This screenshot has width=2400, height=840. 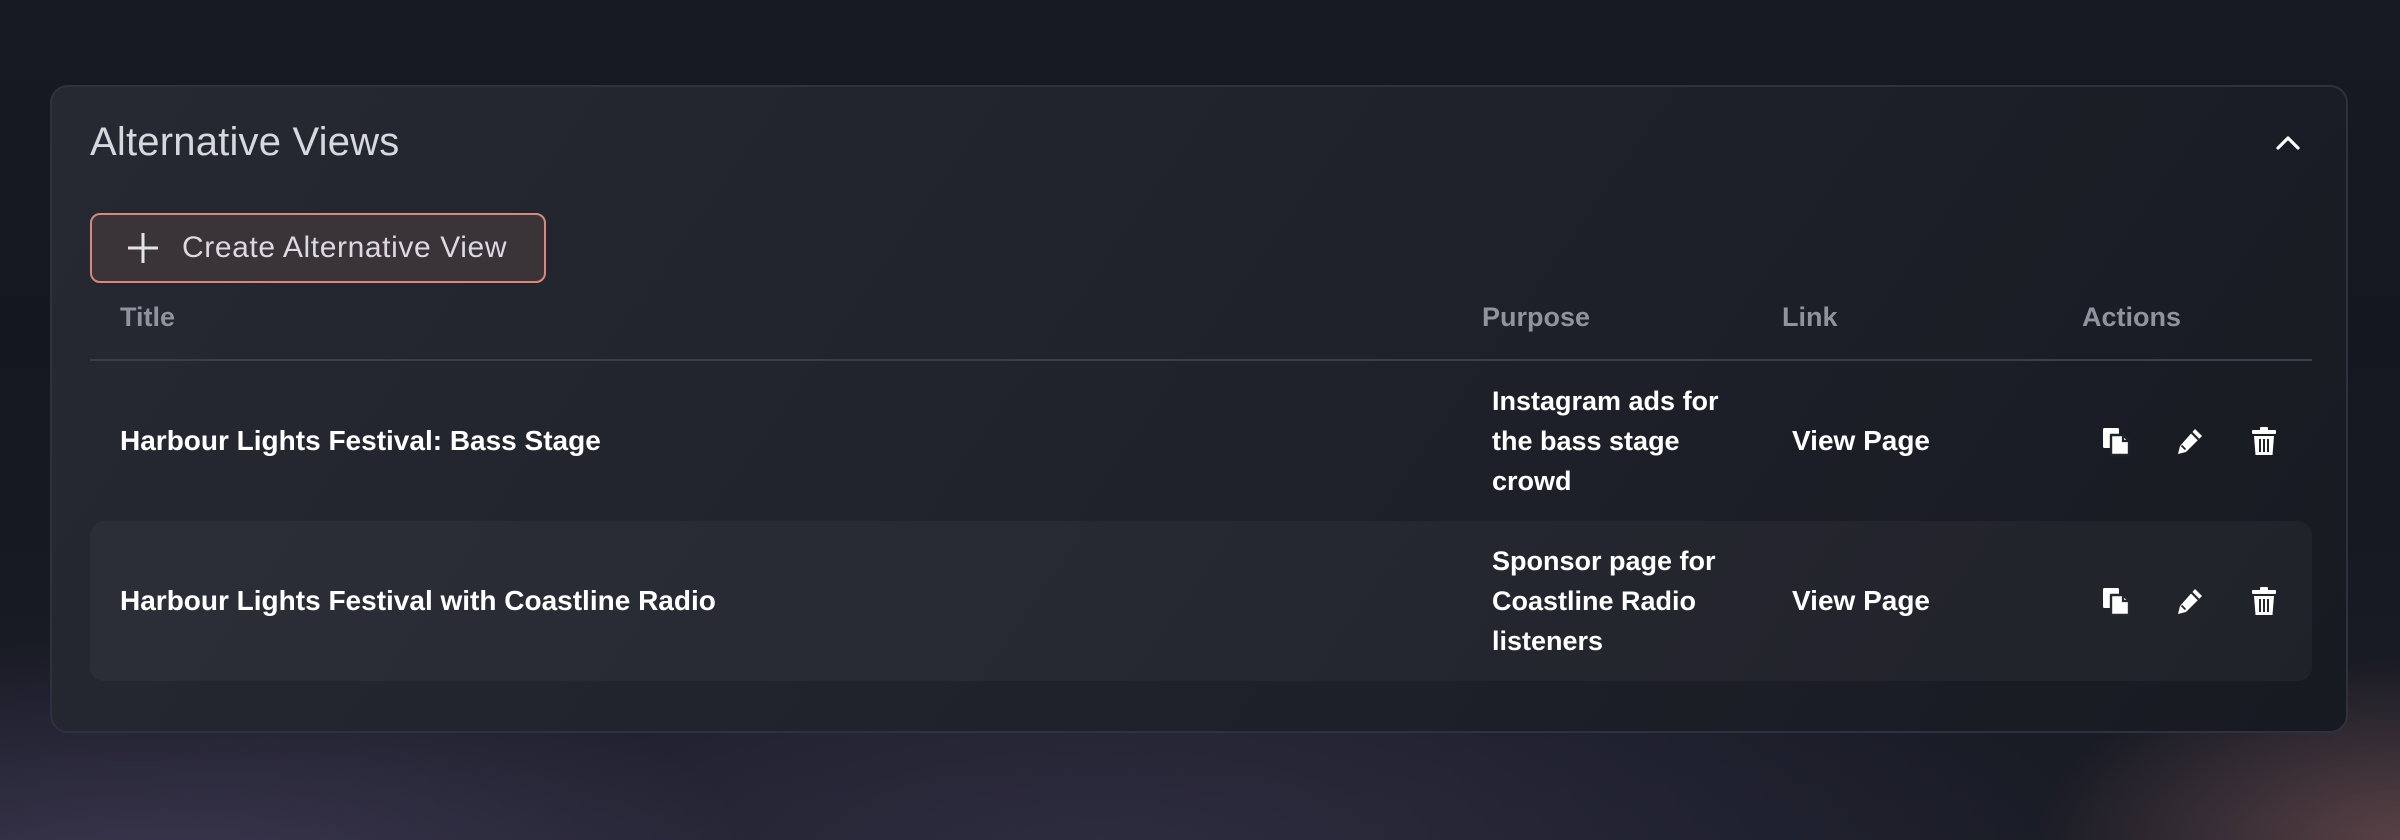 I want to click on column-header-actions: Actions, so click(x=2132, y=317).